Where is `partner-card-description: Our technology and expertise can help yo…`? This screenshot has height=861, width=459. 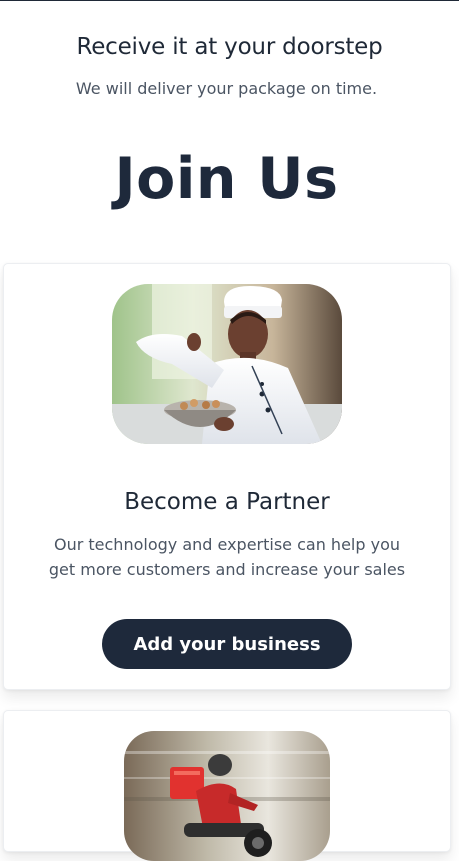 partner-card-description: Our technology and expertise can help yo… is located at coordinates (227, 557).